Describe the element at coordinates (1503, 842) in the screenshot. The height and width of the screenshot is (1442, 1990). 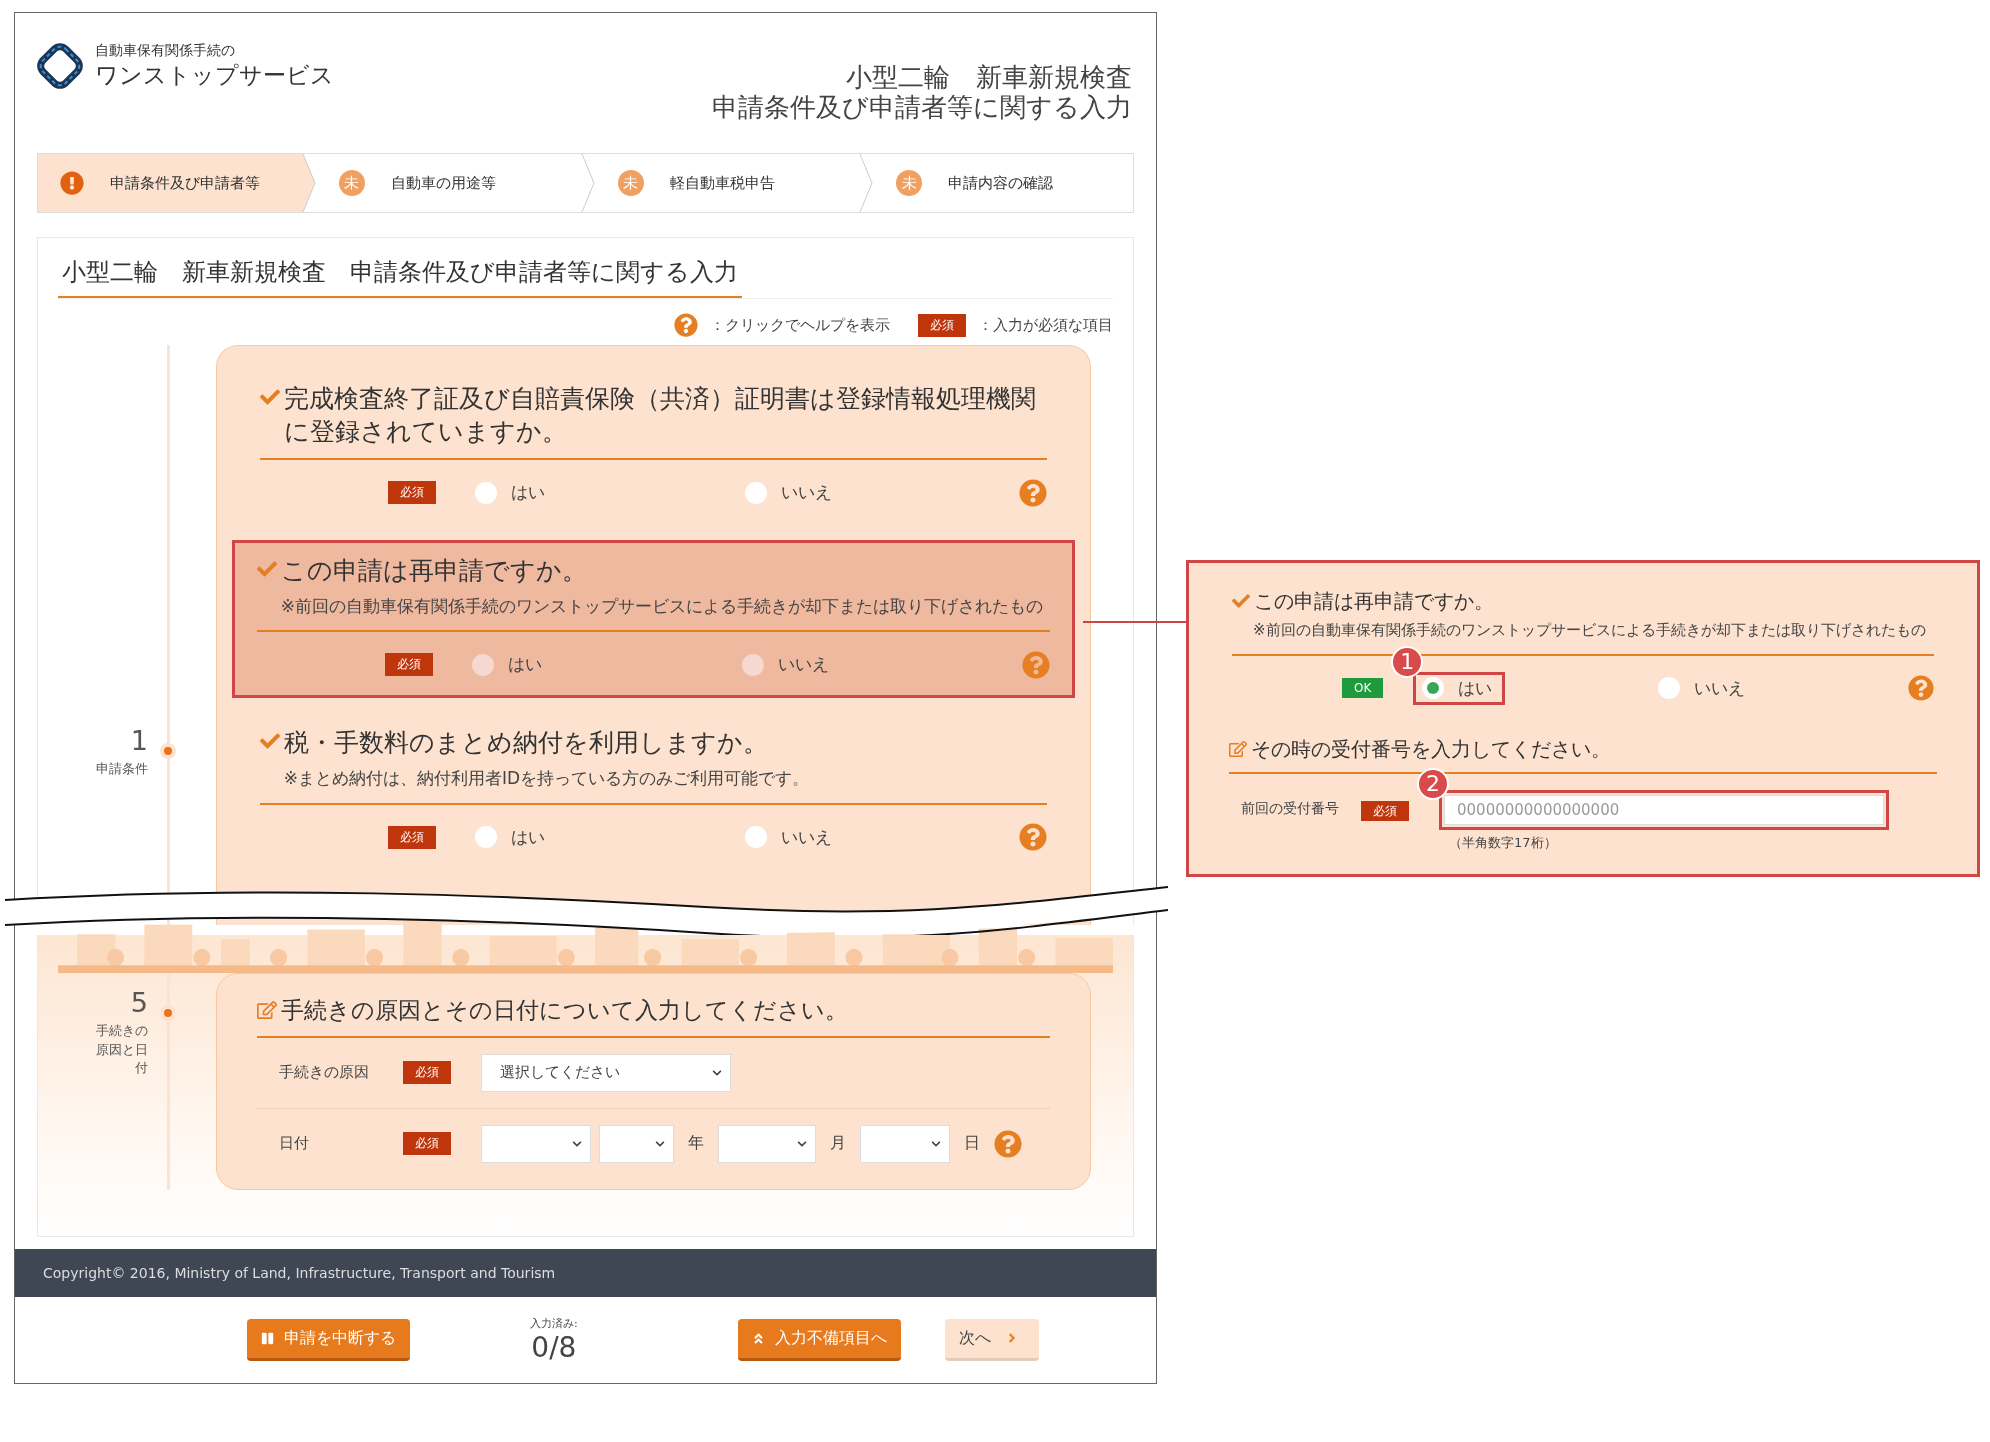
I see `input-hint: （半角数字17桁）` at that location.